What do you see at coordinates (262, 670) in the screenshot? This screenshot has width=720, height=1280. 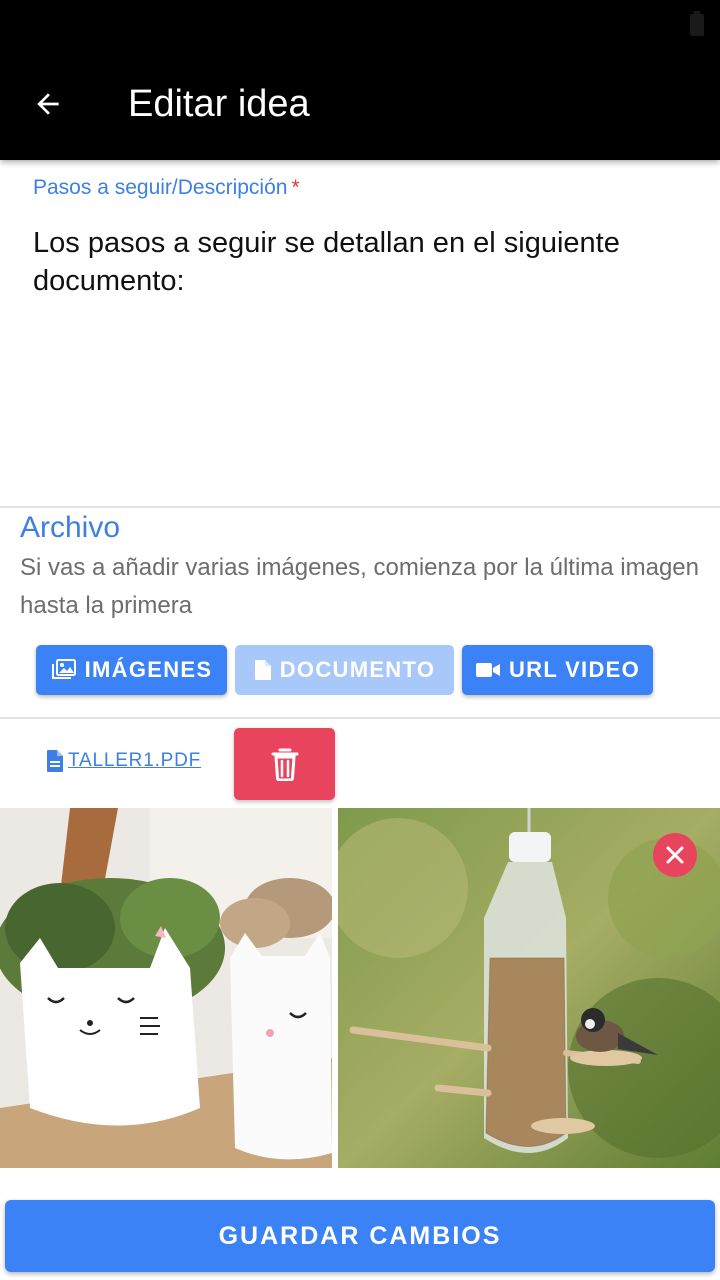 I see `document-icon` at bounding box center [262, 670].